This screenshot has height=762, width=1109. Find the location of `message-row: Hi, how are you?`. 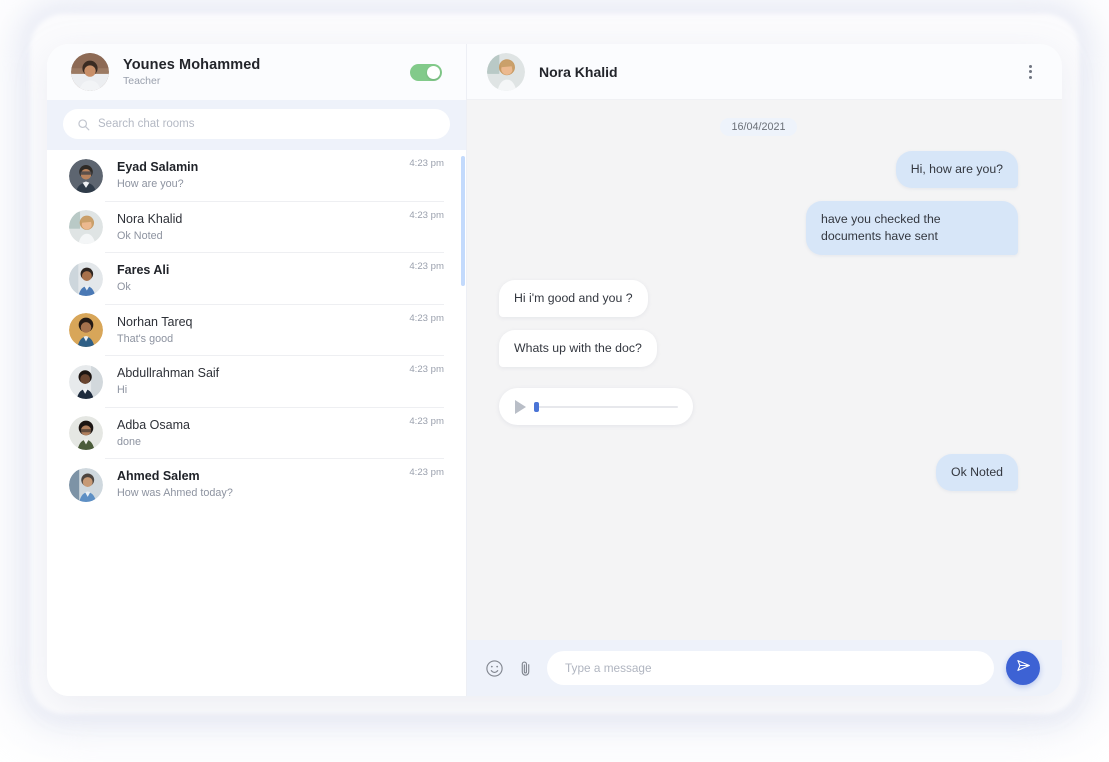

message-row: Hi, how are you? is located at coordinates (758, 169).